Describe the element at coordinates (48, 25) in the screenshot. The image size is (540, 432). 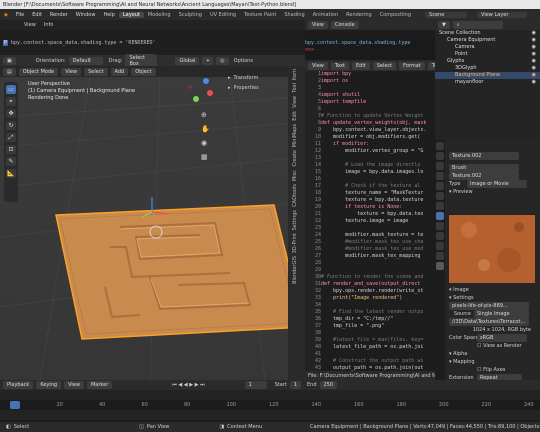
I see `info-info-menu: Info` at that location.